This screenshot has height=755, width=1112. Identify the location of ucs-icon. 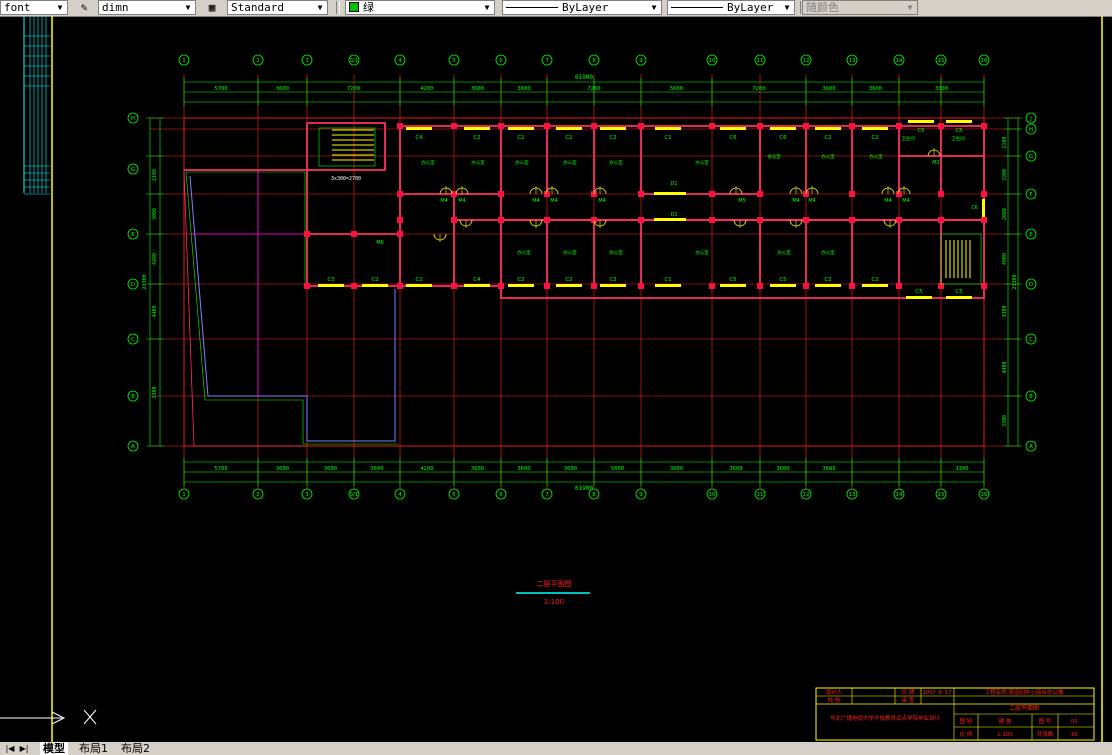
(48, 717).